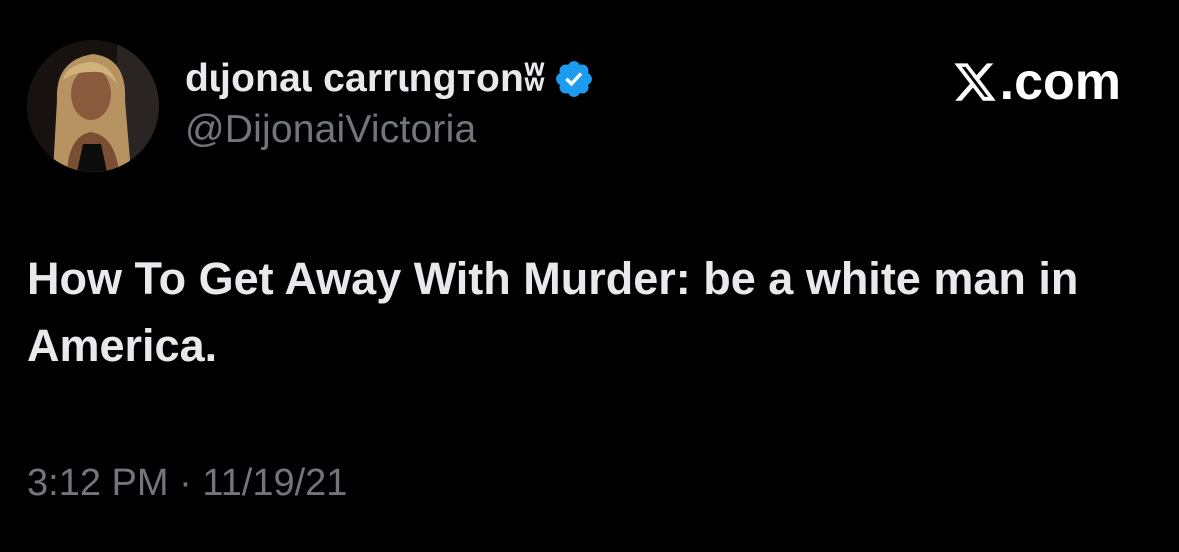 This screenshot has height=552, width=1179. What do you see at coordinates (975, 82) in the screenshot?
I see `x-logo-icon` at bounding box center [975, 82].